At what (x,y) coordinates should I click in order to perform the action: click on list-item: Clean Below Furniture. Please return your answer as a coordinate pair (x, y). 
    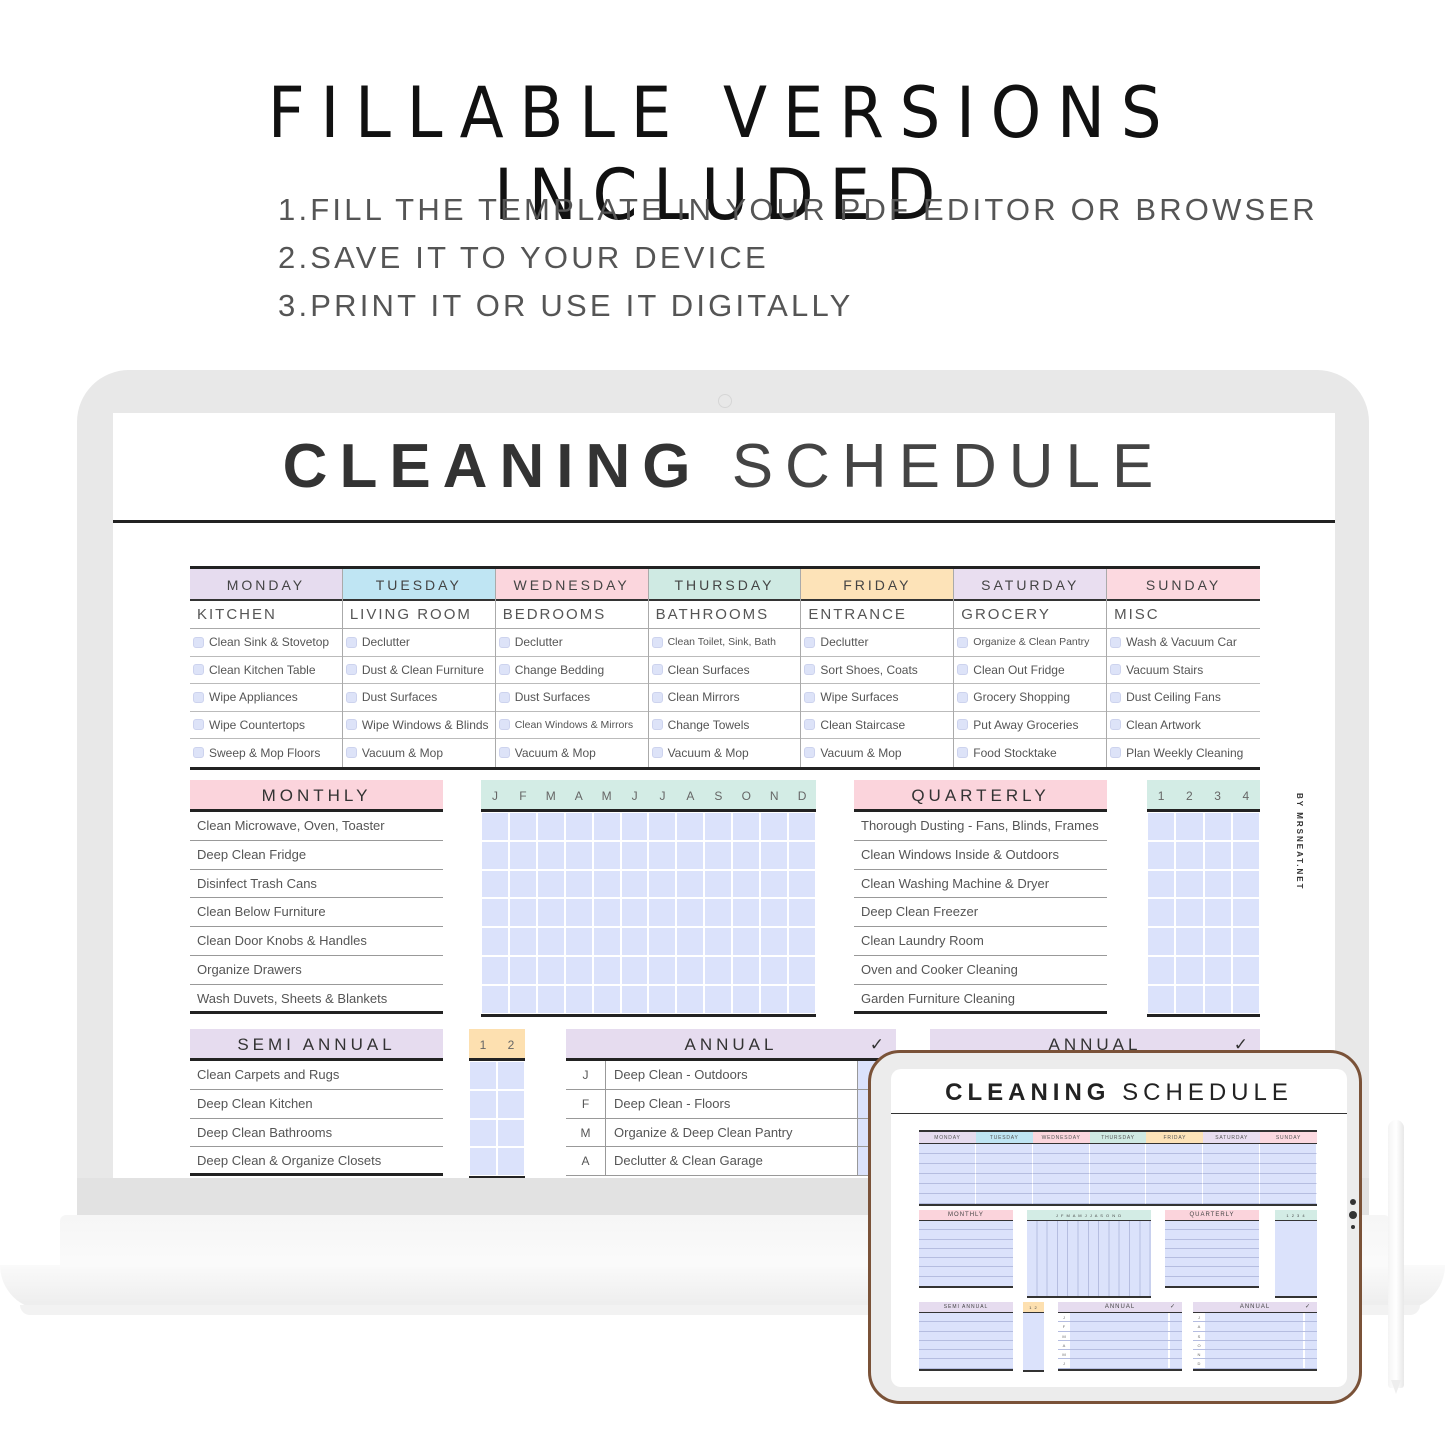
    Looking at the image, I should click on (316, 913).